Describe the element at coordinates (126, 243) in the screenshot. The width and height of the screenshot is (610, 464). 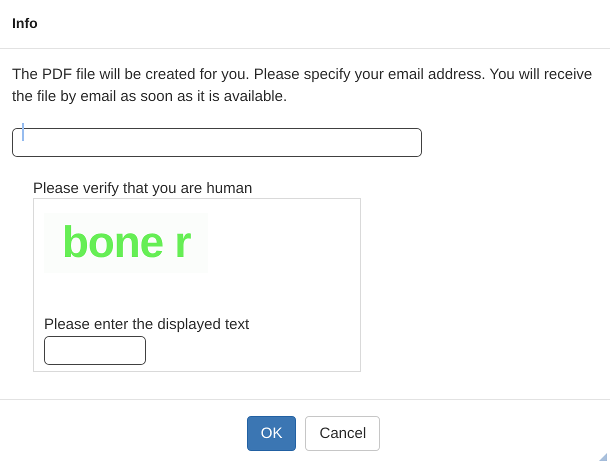
I see `captcha-image: bone r` at that location.